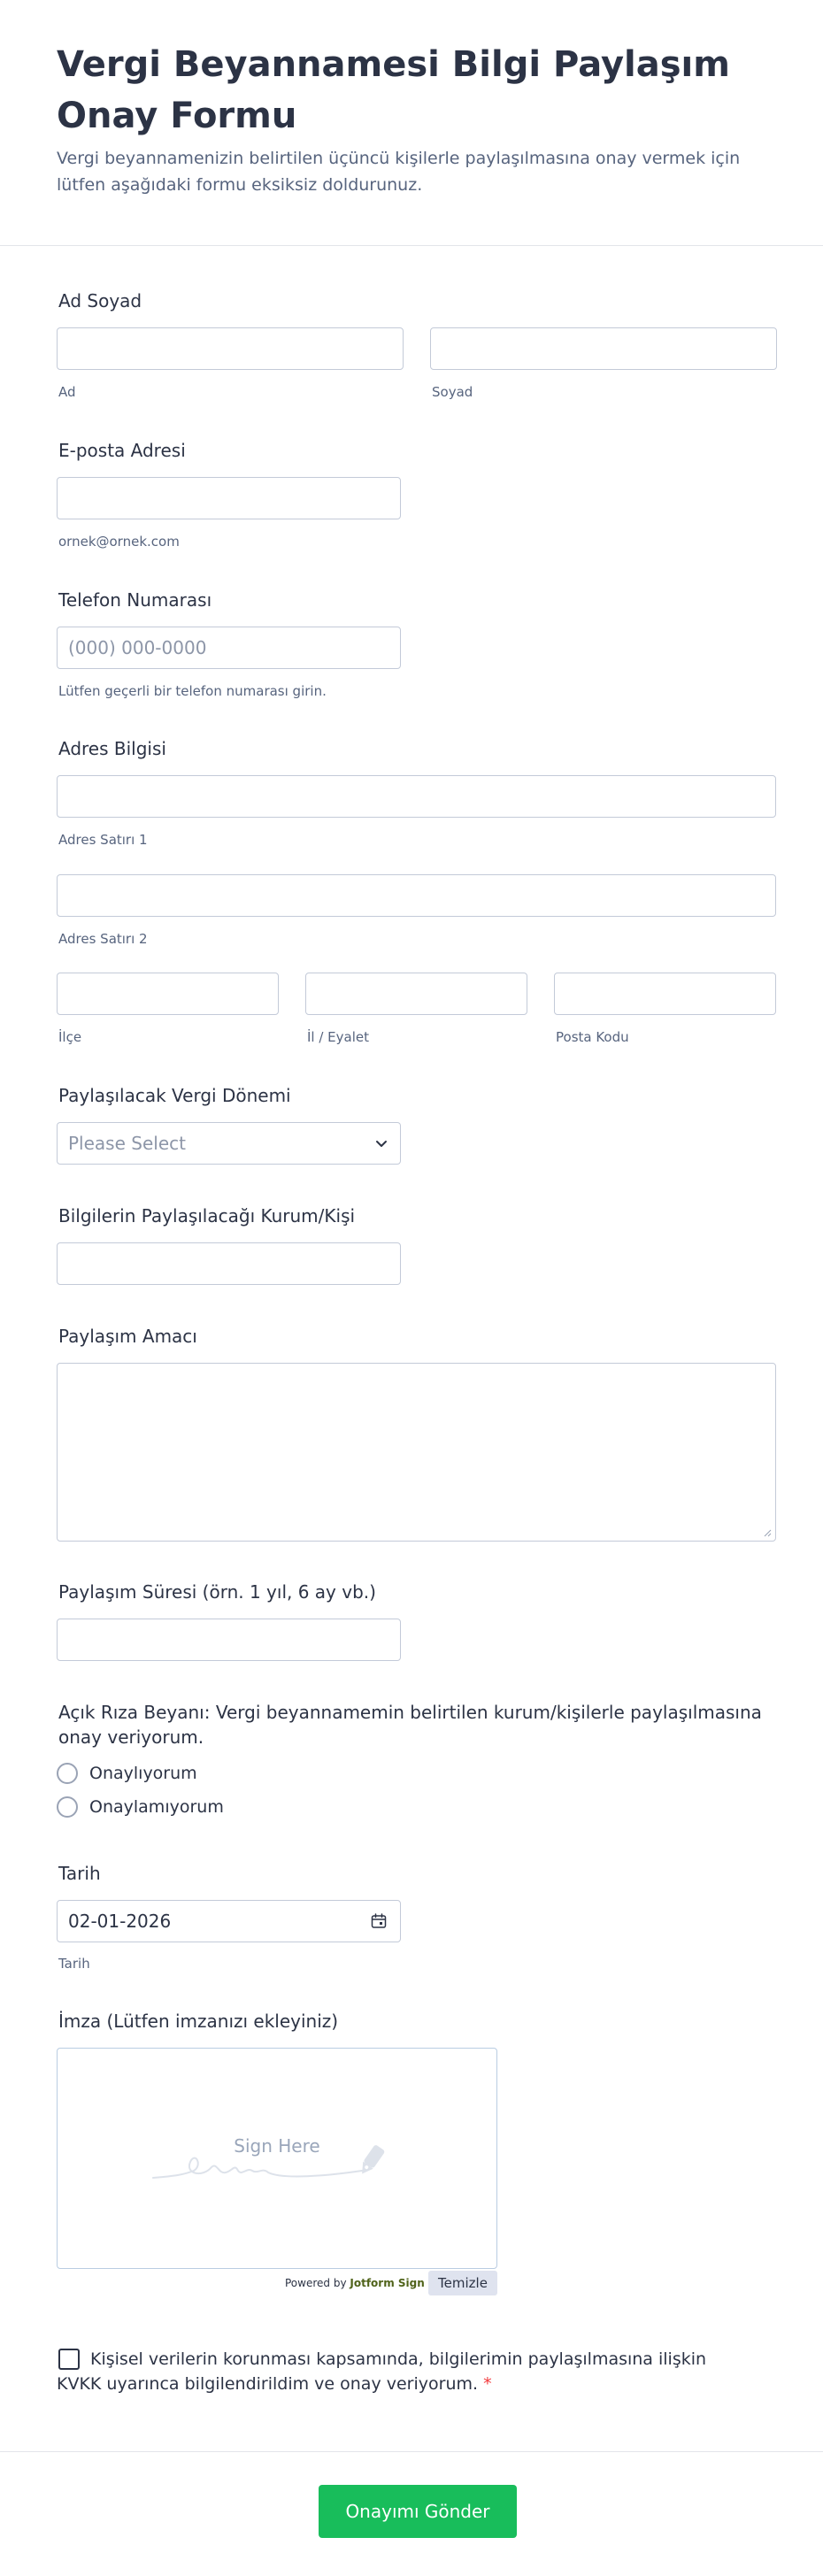 The image size is (823, 2576). I want to click on tax-period-selected: Please Select, so click(127, 1143).